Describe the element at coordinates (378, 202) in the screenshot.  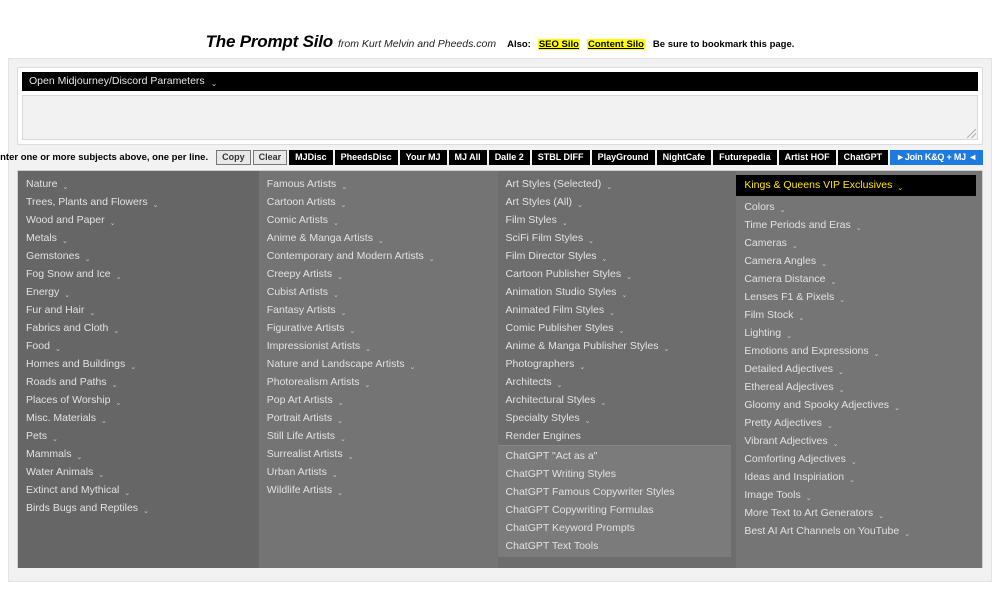
I see `menu-item-cartoon-artists: Cartoon Artists ⌄` at that location.